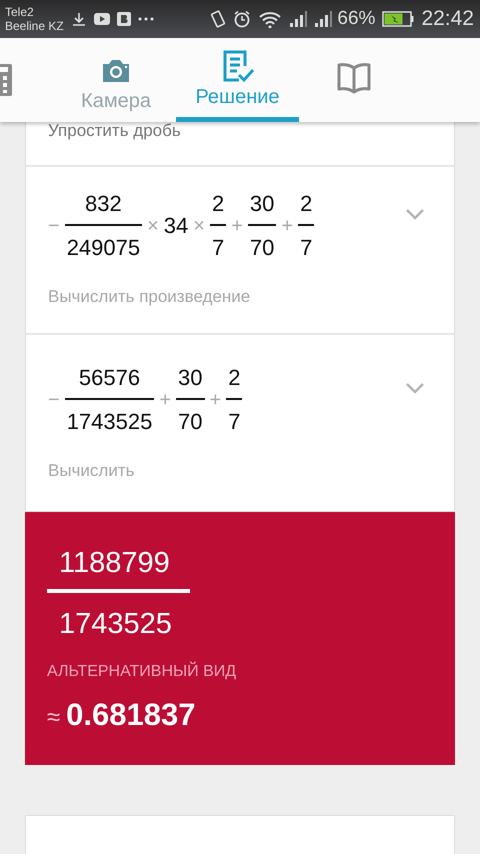  What do you see at coordinates (176, 226) in the screenshot?
I see `number: 34` at bounding box center [176, 226].